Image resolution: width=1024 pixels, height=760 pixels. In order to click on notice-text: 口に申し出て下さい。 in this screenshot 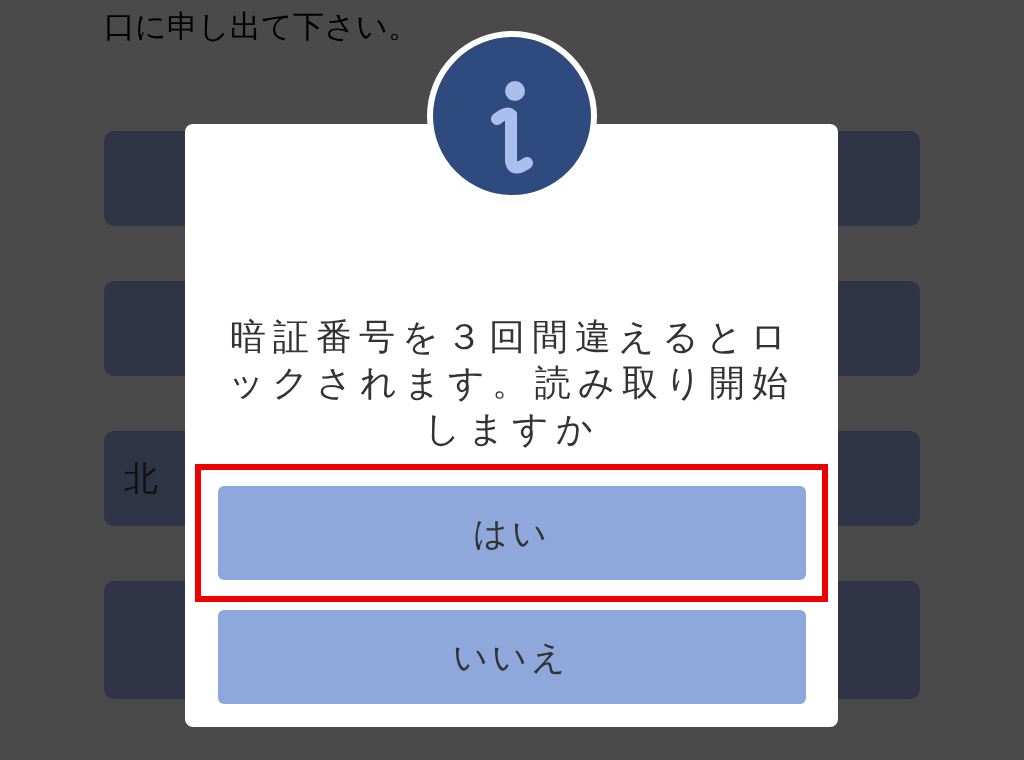, I will do `click(262, 26)`.